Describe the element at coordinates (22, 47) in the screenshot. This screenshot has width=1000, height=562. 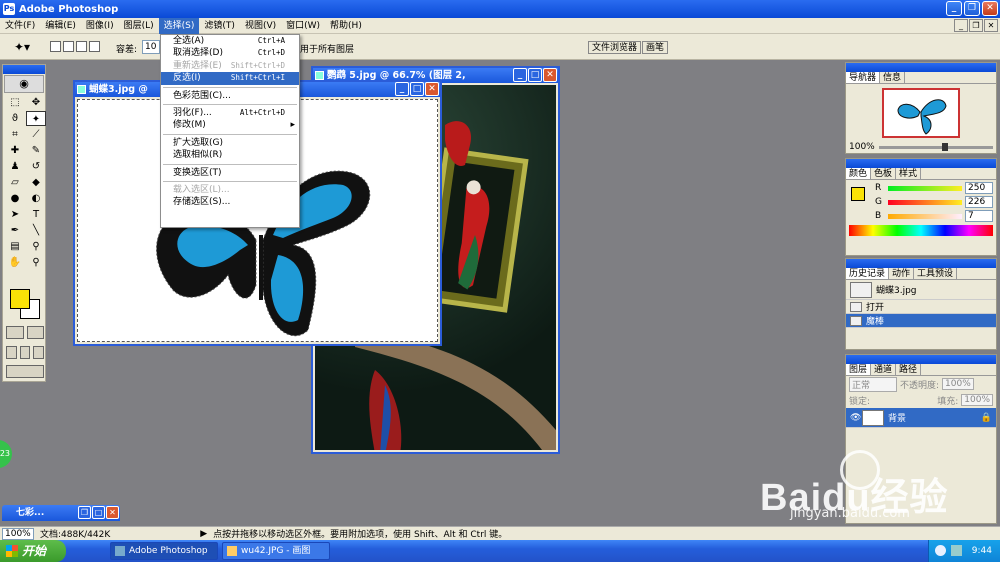
I see `magic-wand-icon: ✦▾` at that location.